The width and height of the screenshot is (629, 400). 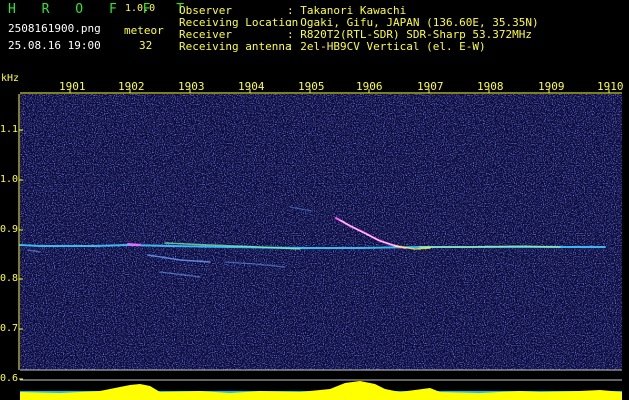 I want to click on top-axis, so click(x=321, y=91).